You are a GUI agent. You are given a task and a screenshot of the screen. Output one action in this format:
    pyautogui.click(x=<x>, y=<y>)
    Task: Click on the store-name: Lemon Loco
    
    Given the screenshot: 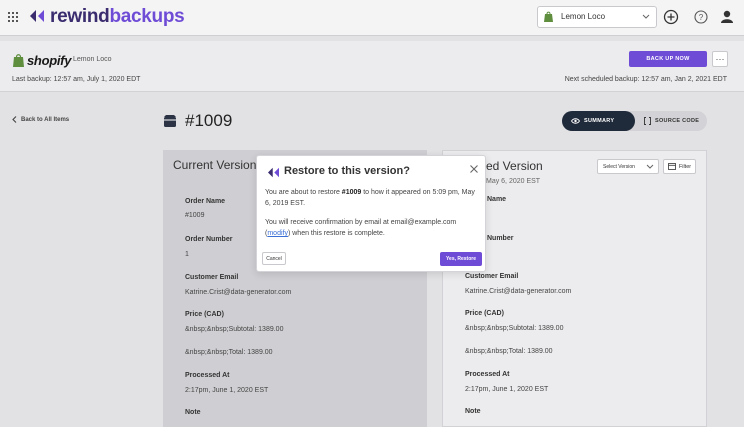 What is the action you would take?
    pyautogui.click(x=92, y=59)
    